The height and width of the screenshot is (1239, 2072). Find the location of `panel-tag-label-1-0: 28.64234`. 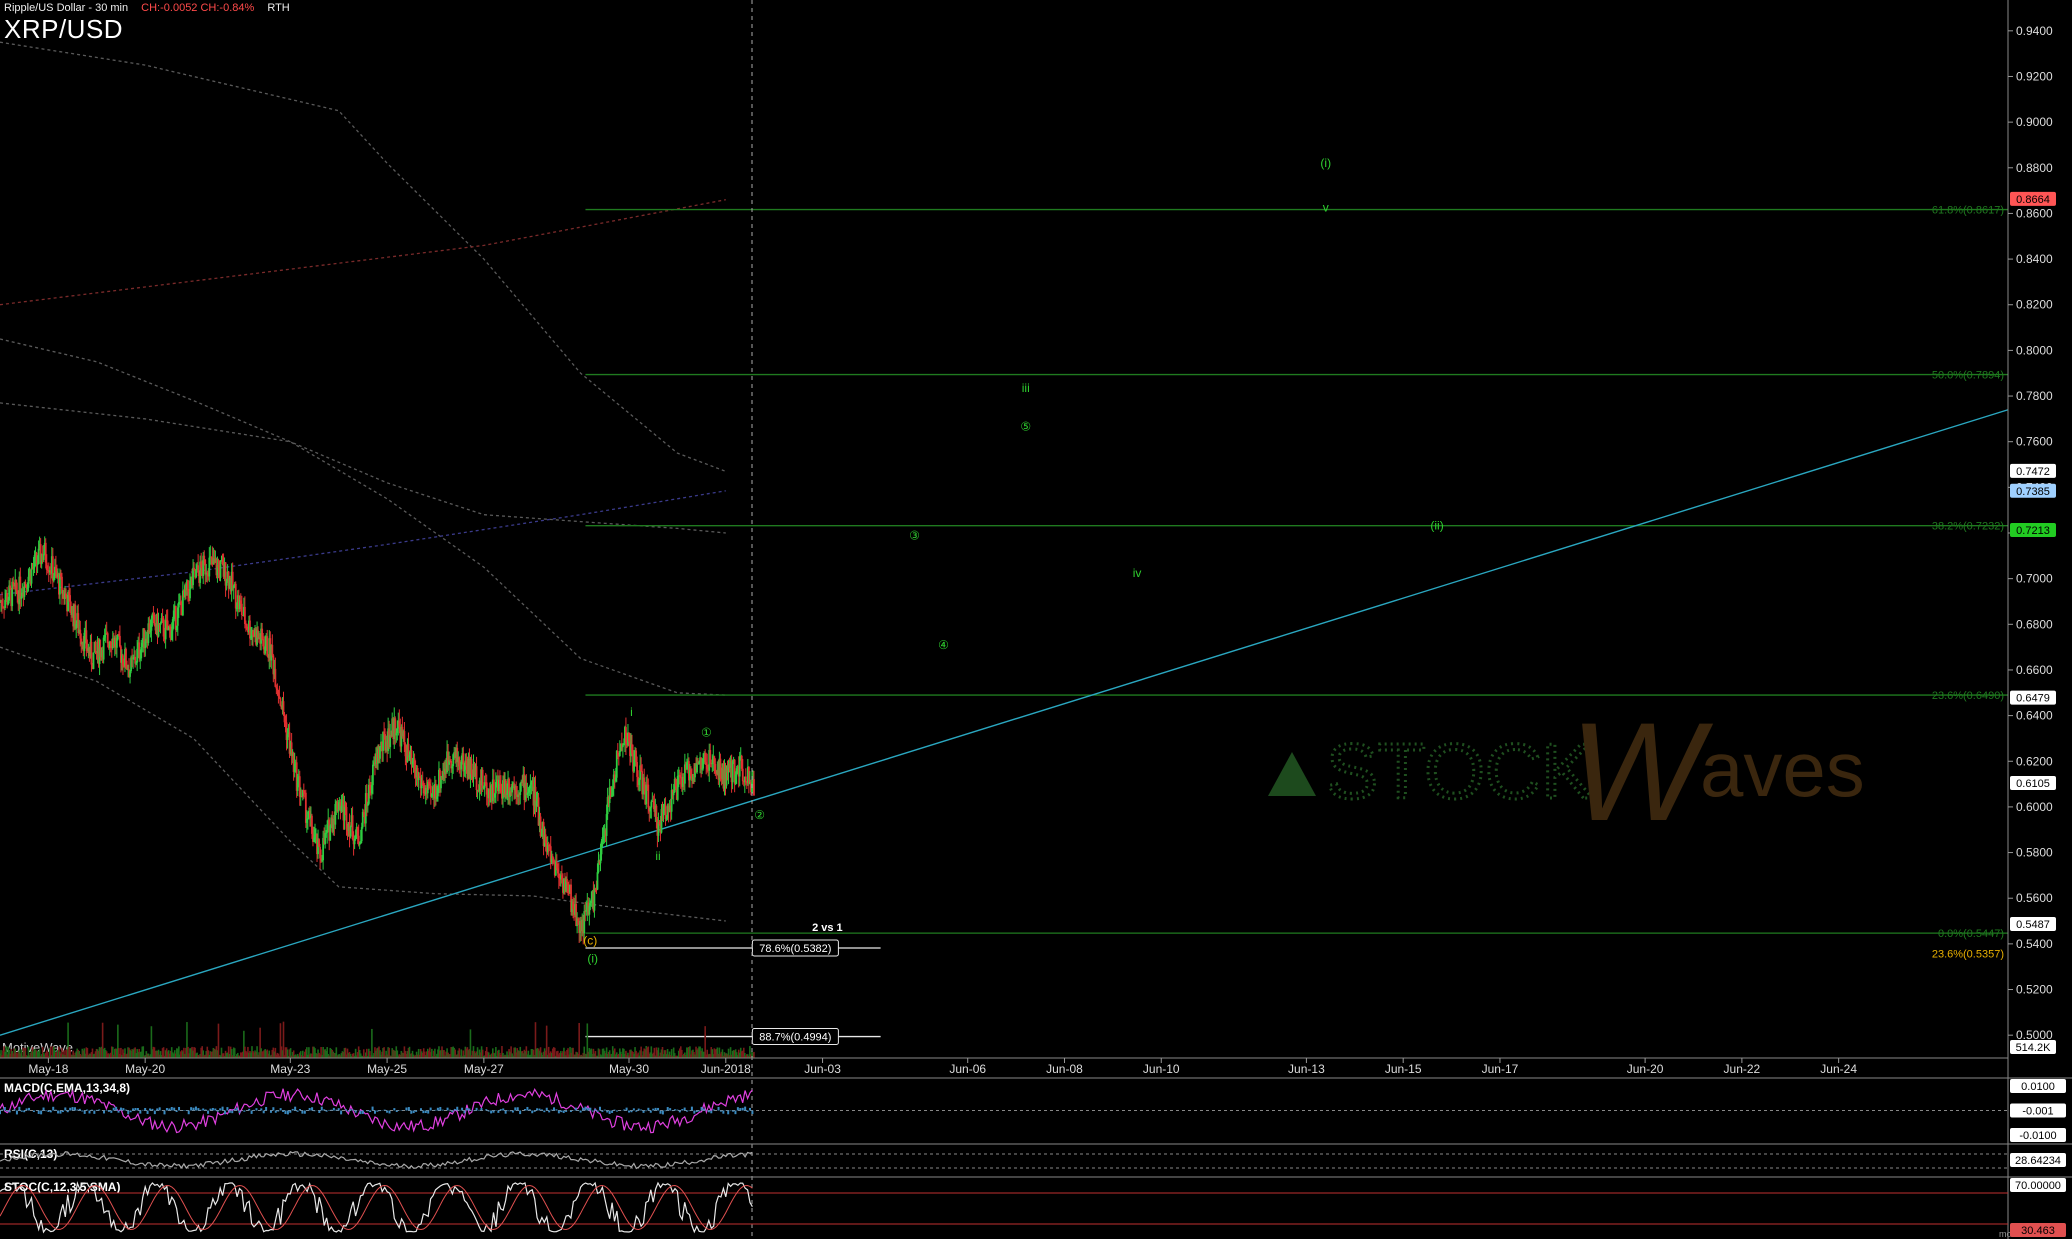

panel-tag-label-1-0: 28.64234 is located at coordinates (2038, 1161).